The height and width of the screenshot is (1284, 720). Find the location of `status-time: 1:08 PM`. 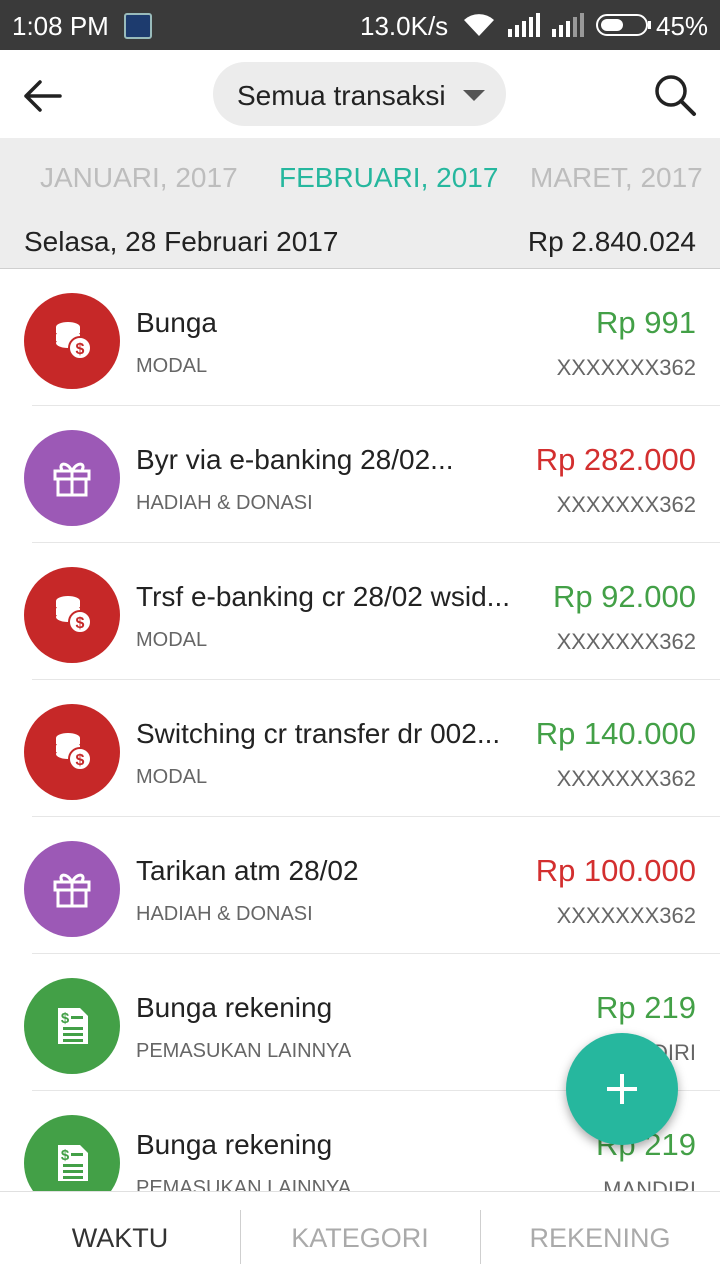

status-time: 1:08 PM is located at coordinates (60, 26).